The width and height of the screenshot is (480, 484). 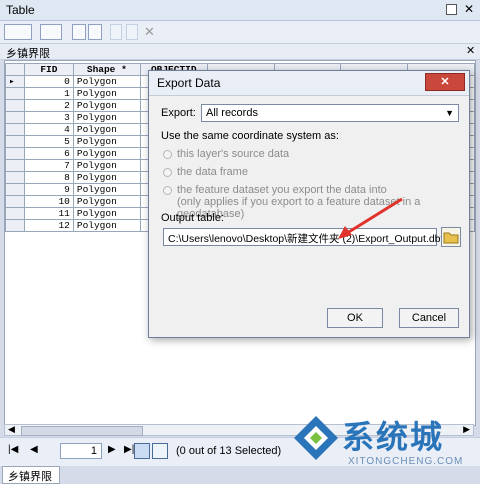 What do you see at coordinates (470, 50) in the screenshot?
I see `close-tab-icon: ✕` at bounding box center [470, 50].